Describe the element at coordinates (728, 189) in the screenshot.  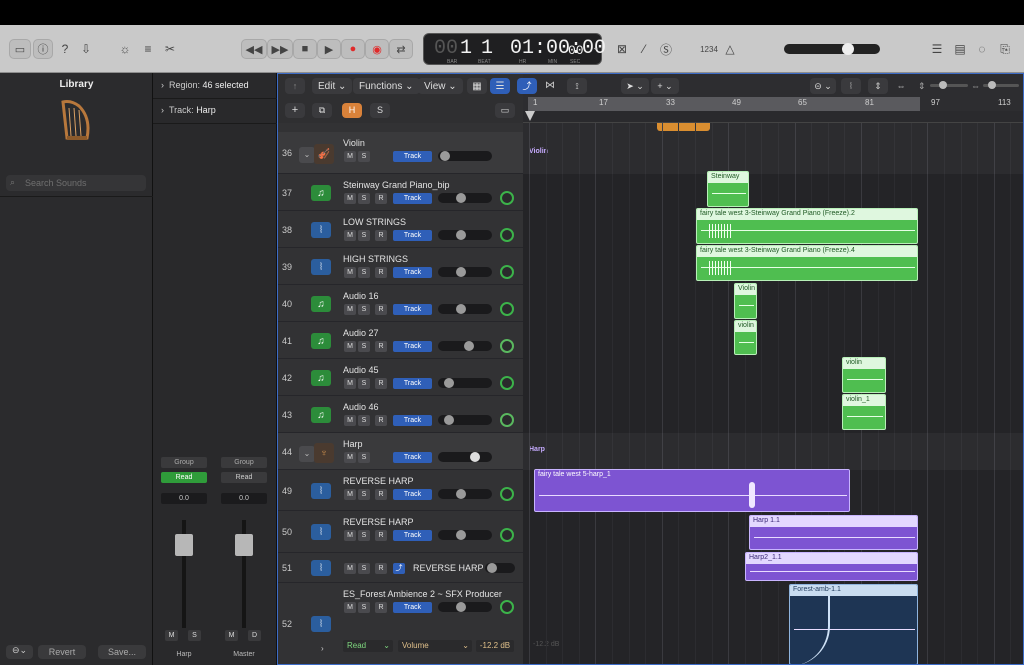
I see `region: Steinway` at that location.